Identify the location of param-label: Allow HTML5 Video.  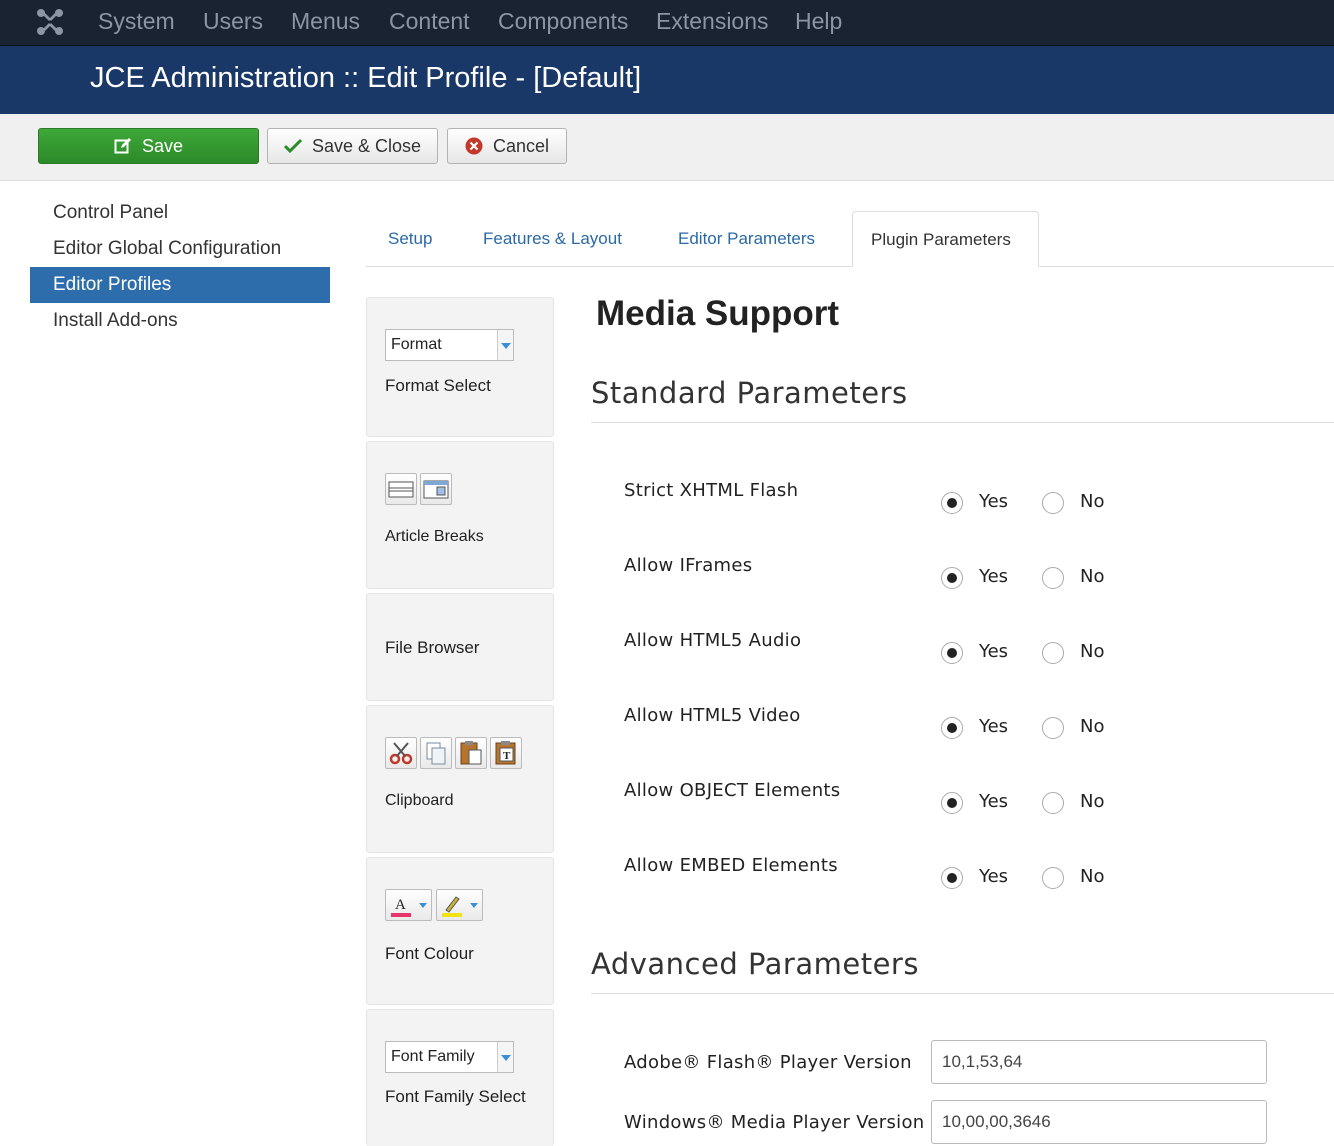
(712, 715).